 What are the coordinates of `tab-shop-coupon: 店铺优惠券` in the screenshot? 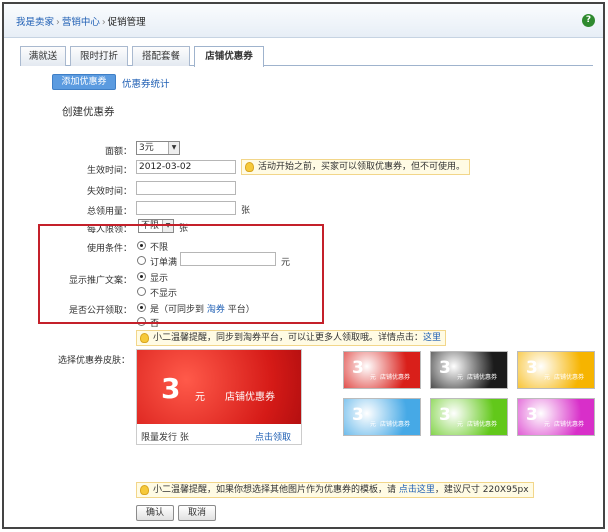 It's located at (229, 56).